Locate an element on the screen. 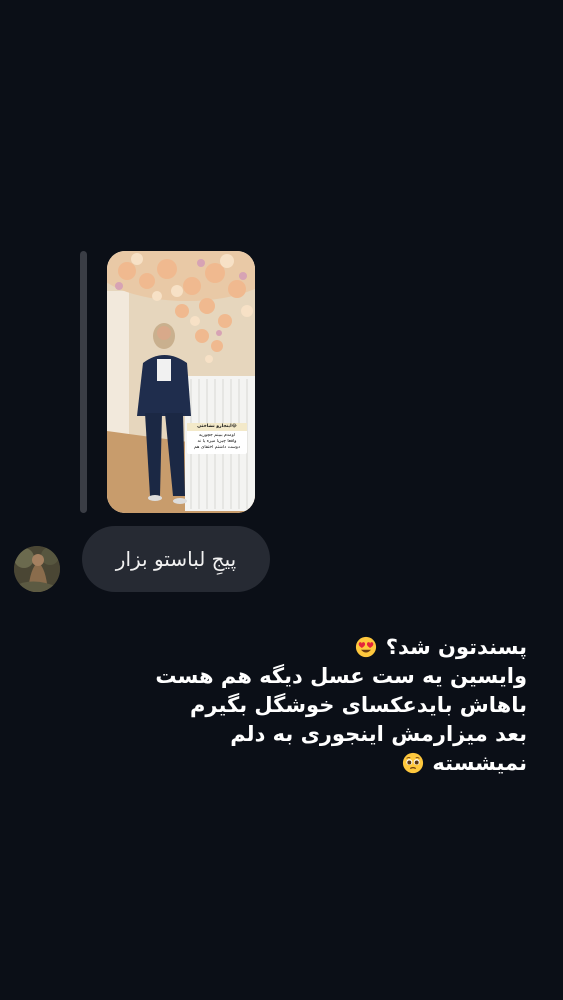 The image size is (563, 1000). avatar is located at coordinates (37, 569).